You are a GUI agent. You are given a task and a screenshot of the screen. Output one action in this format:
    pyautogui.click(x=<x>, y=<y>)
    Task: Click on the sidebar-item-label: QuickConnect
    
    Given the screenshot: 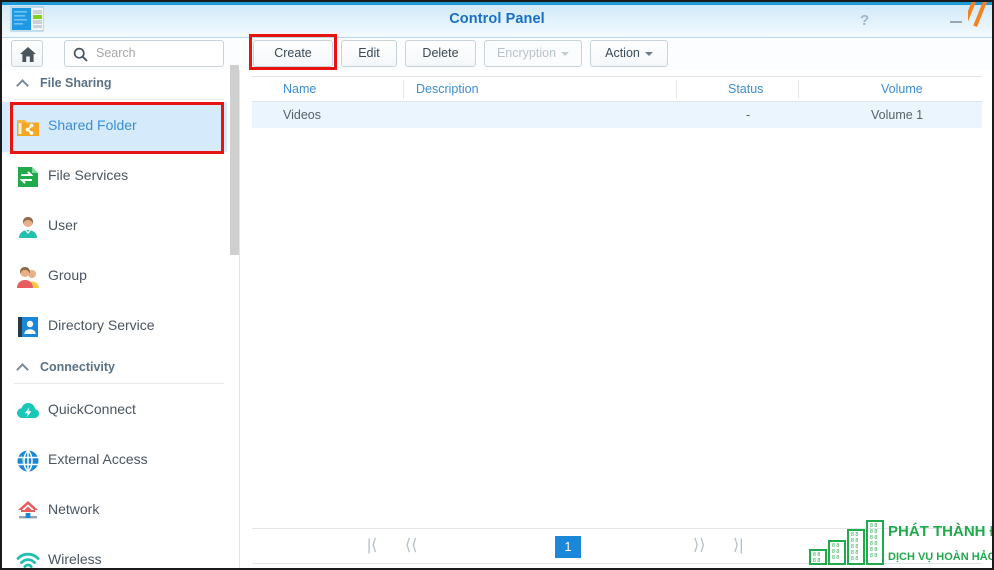 What is the action you would take?
    pyautogui.click(x=92, y=409)
    